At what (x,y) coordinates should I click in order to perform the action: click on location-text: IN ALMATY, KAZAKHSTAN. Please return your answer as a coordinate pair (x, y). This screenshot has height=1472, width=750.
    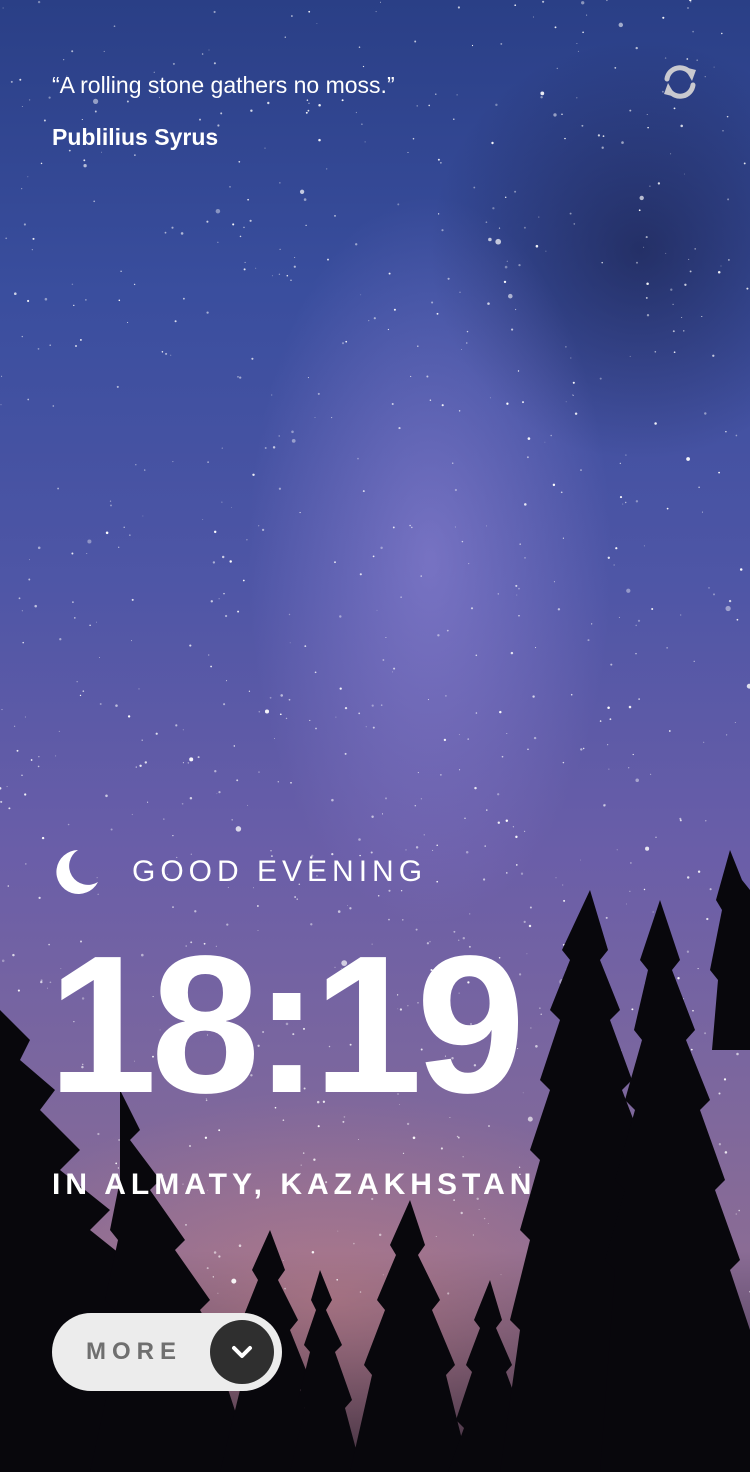
    Looking at the image, I should click on (294, 1184).